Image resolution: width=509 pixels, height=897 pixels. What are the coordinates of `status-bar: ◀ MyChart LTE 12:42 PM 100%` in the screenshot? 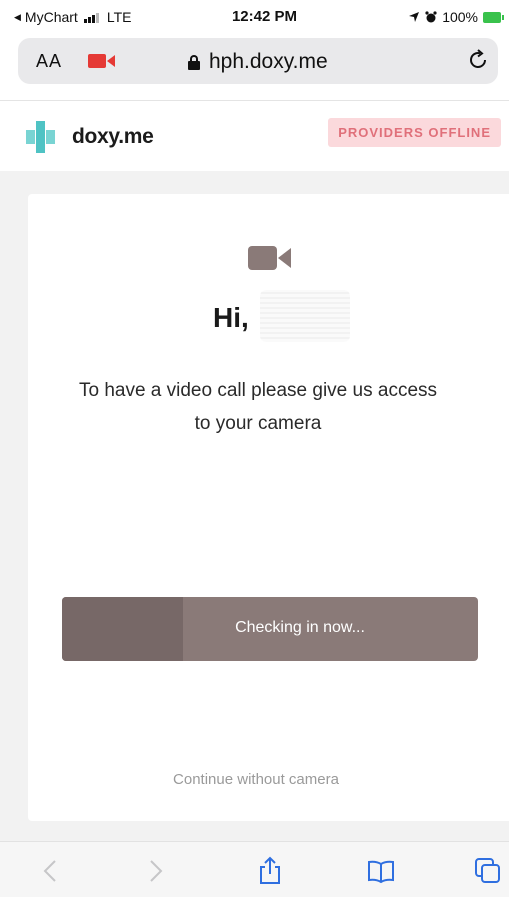 It's located at (254, 17).